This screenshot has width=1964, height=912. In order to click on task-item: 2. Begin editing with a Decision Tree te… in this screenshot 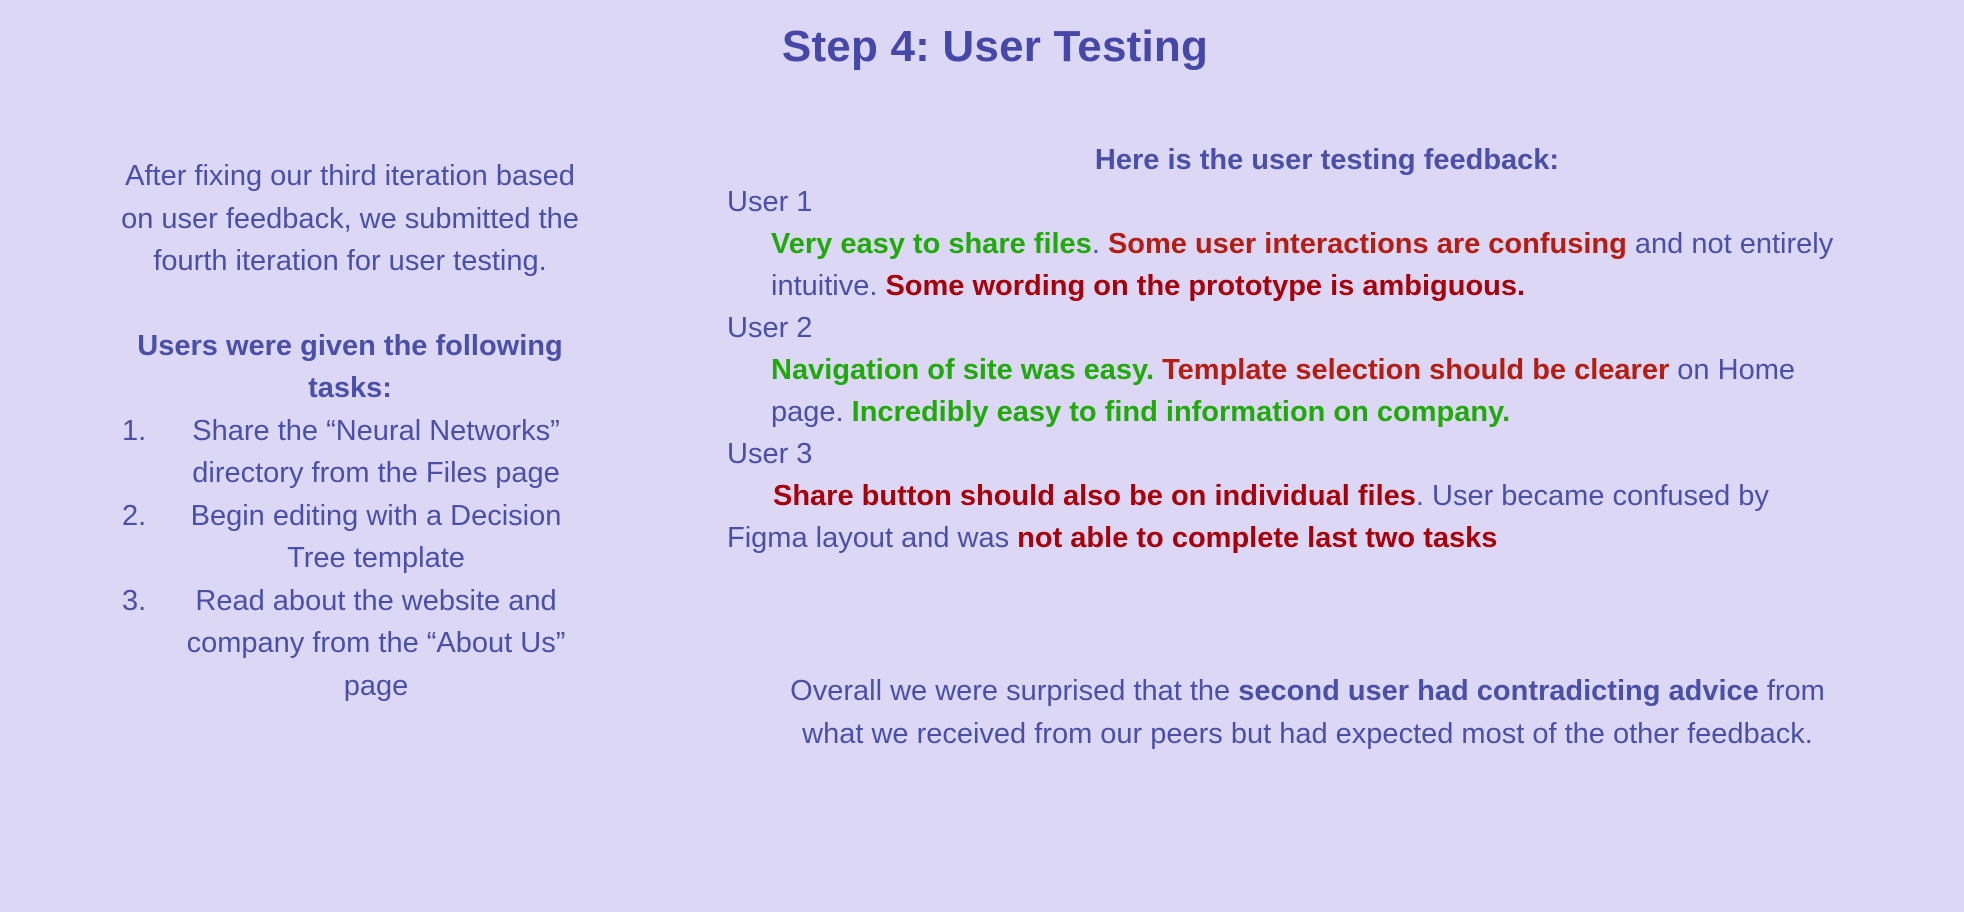, I will do `click(350, 537)`.